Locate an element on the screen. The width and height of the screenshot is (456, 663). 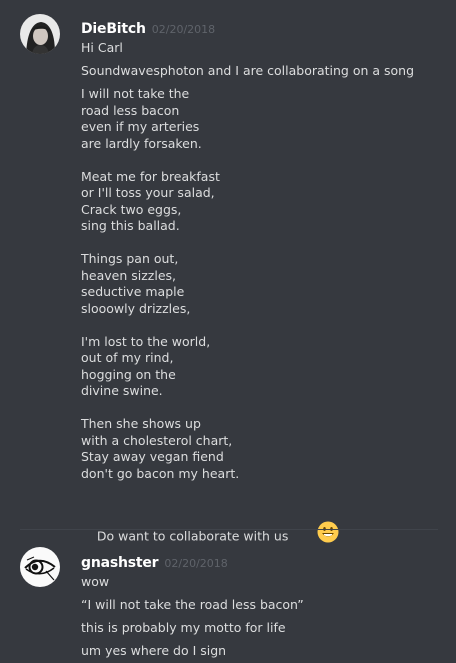
message-text: wow is located at coordinates (95, 581).